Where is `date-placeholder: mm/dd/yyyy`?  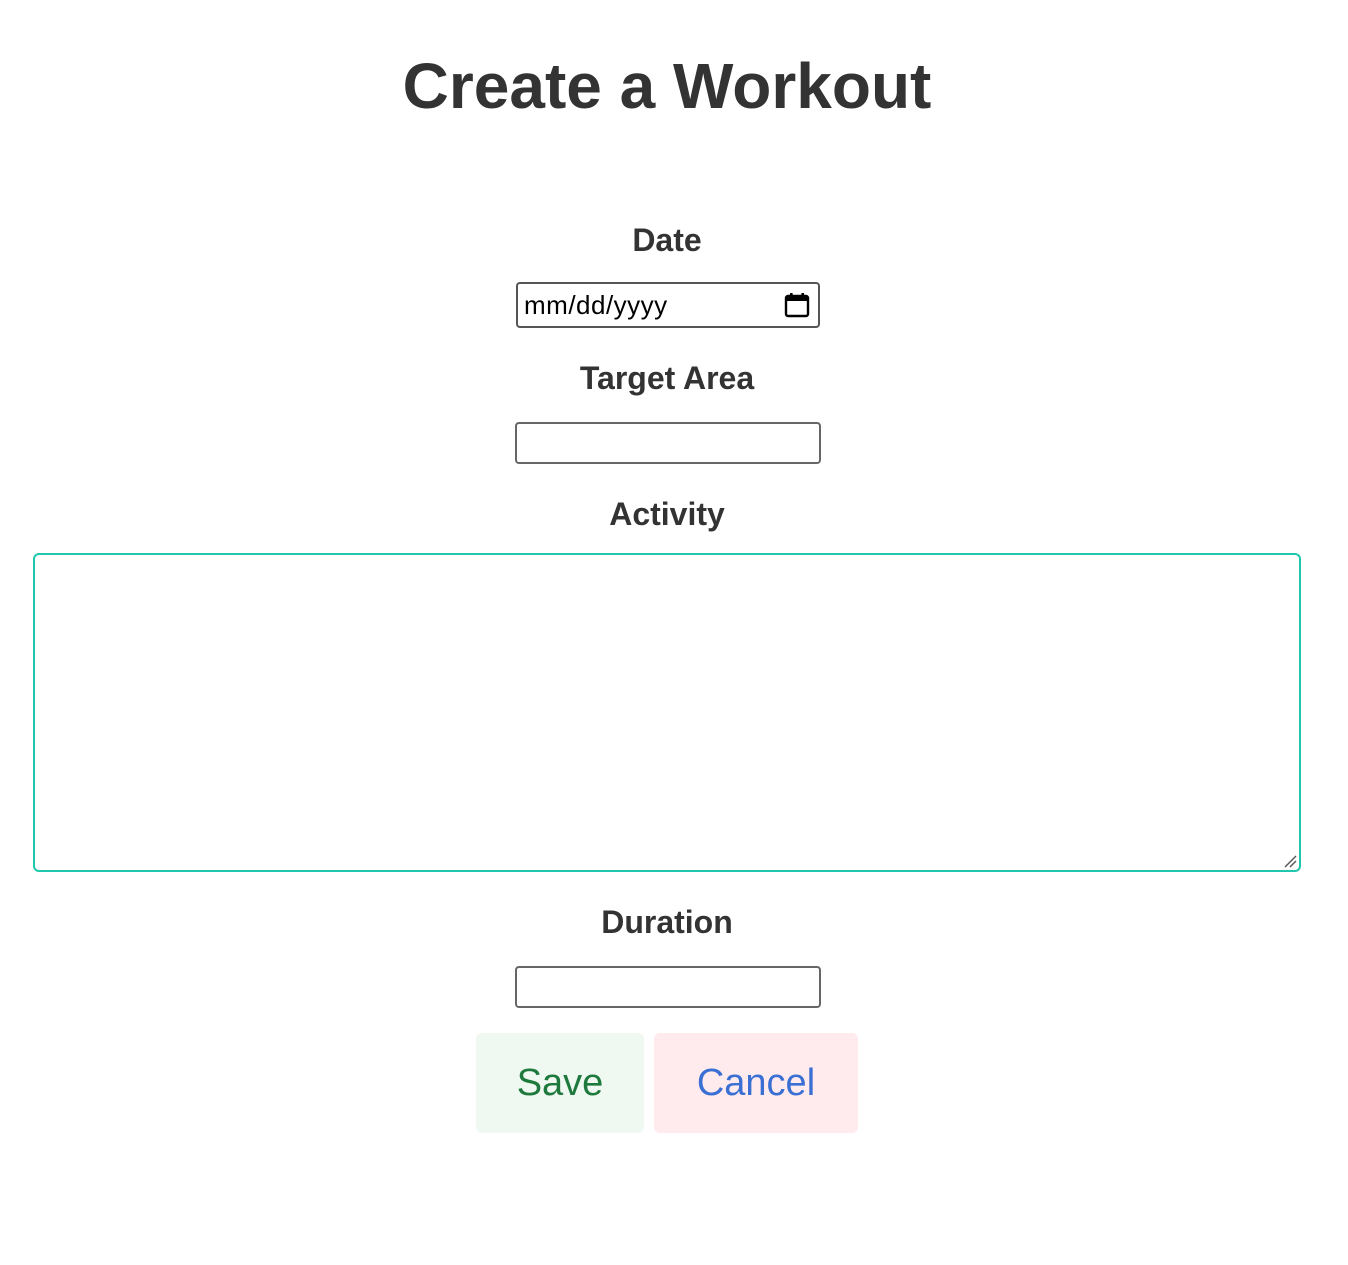 date-placeholder: mm/dd/yyyy is located at coordinates (596, 304).